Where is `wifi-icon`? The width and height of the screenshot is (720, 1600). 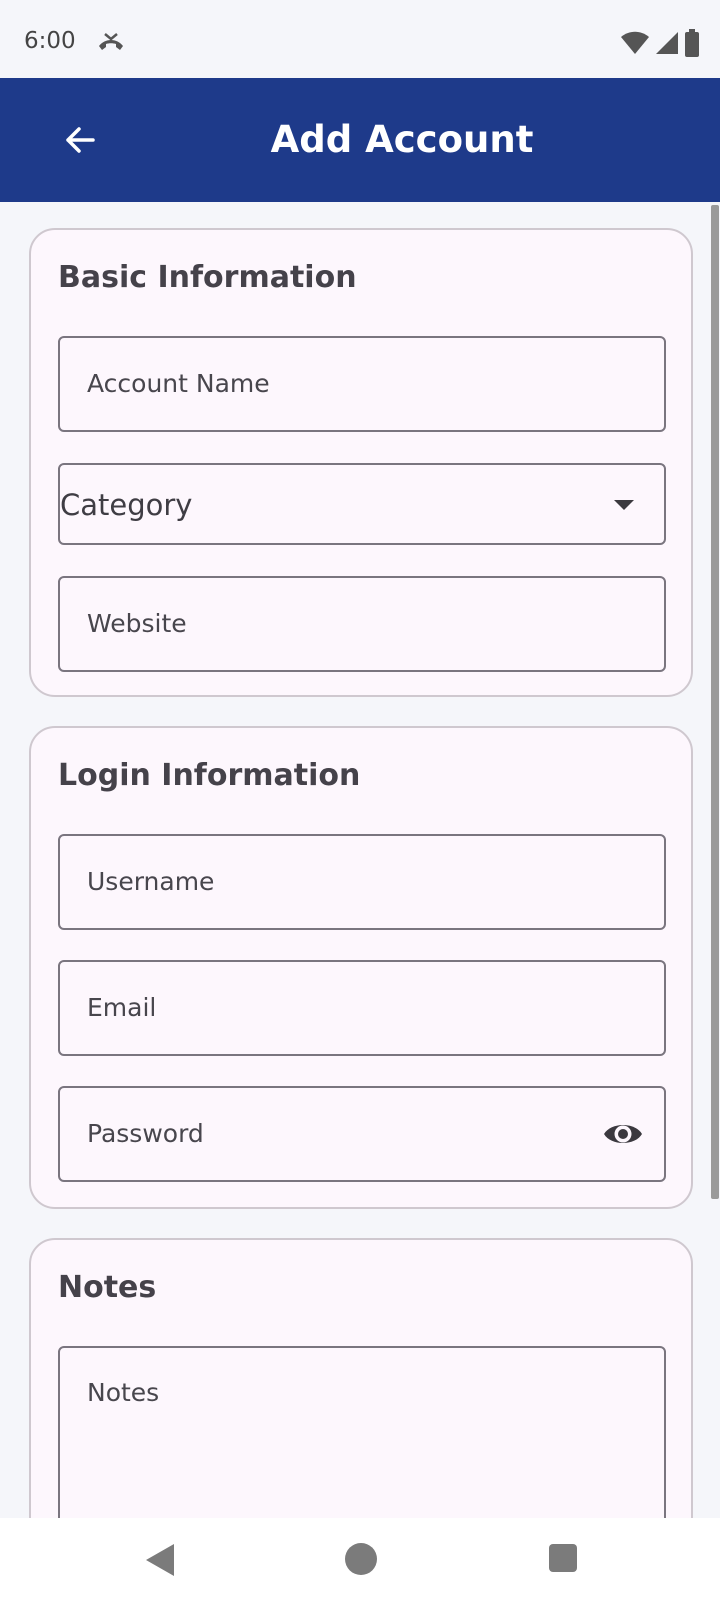 wifi-icon is located at coordinates (635, 42).